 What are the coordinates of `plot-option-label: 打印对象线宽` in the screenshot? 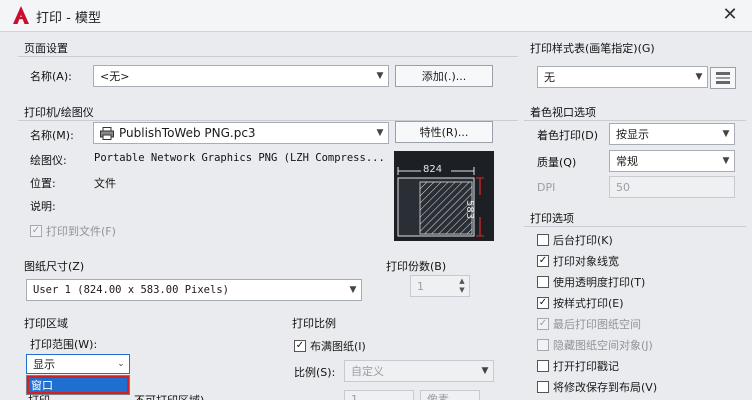 It's located at (586, 261).